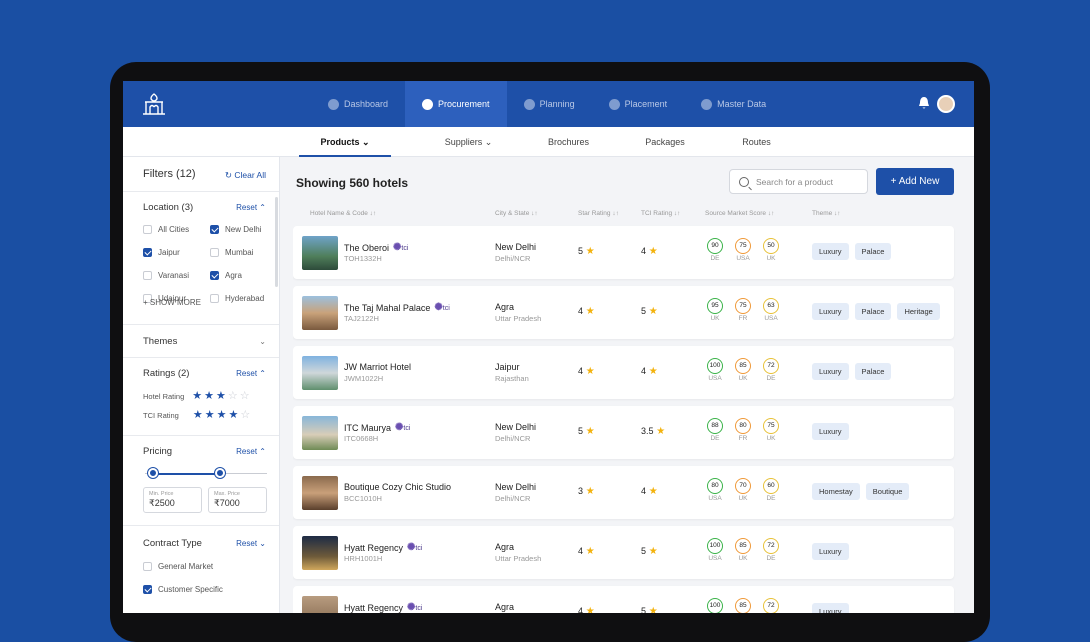  I want to click on theme-tag: Homestay, so click(836, 491).